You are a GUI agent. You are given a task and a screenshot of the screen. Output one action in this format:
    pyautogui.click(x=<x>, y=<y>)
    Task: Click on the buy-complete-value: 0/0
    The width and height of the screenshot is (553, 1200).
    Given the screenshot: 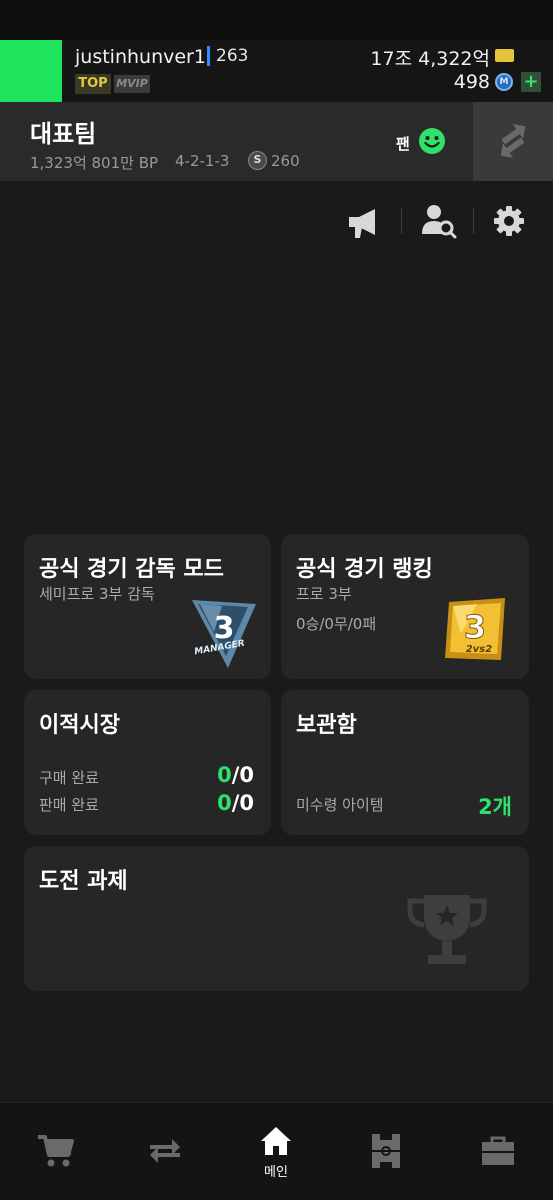 What is the action you would take?
    pyautogui.click(x=235, y=775)
    